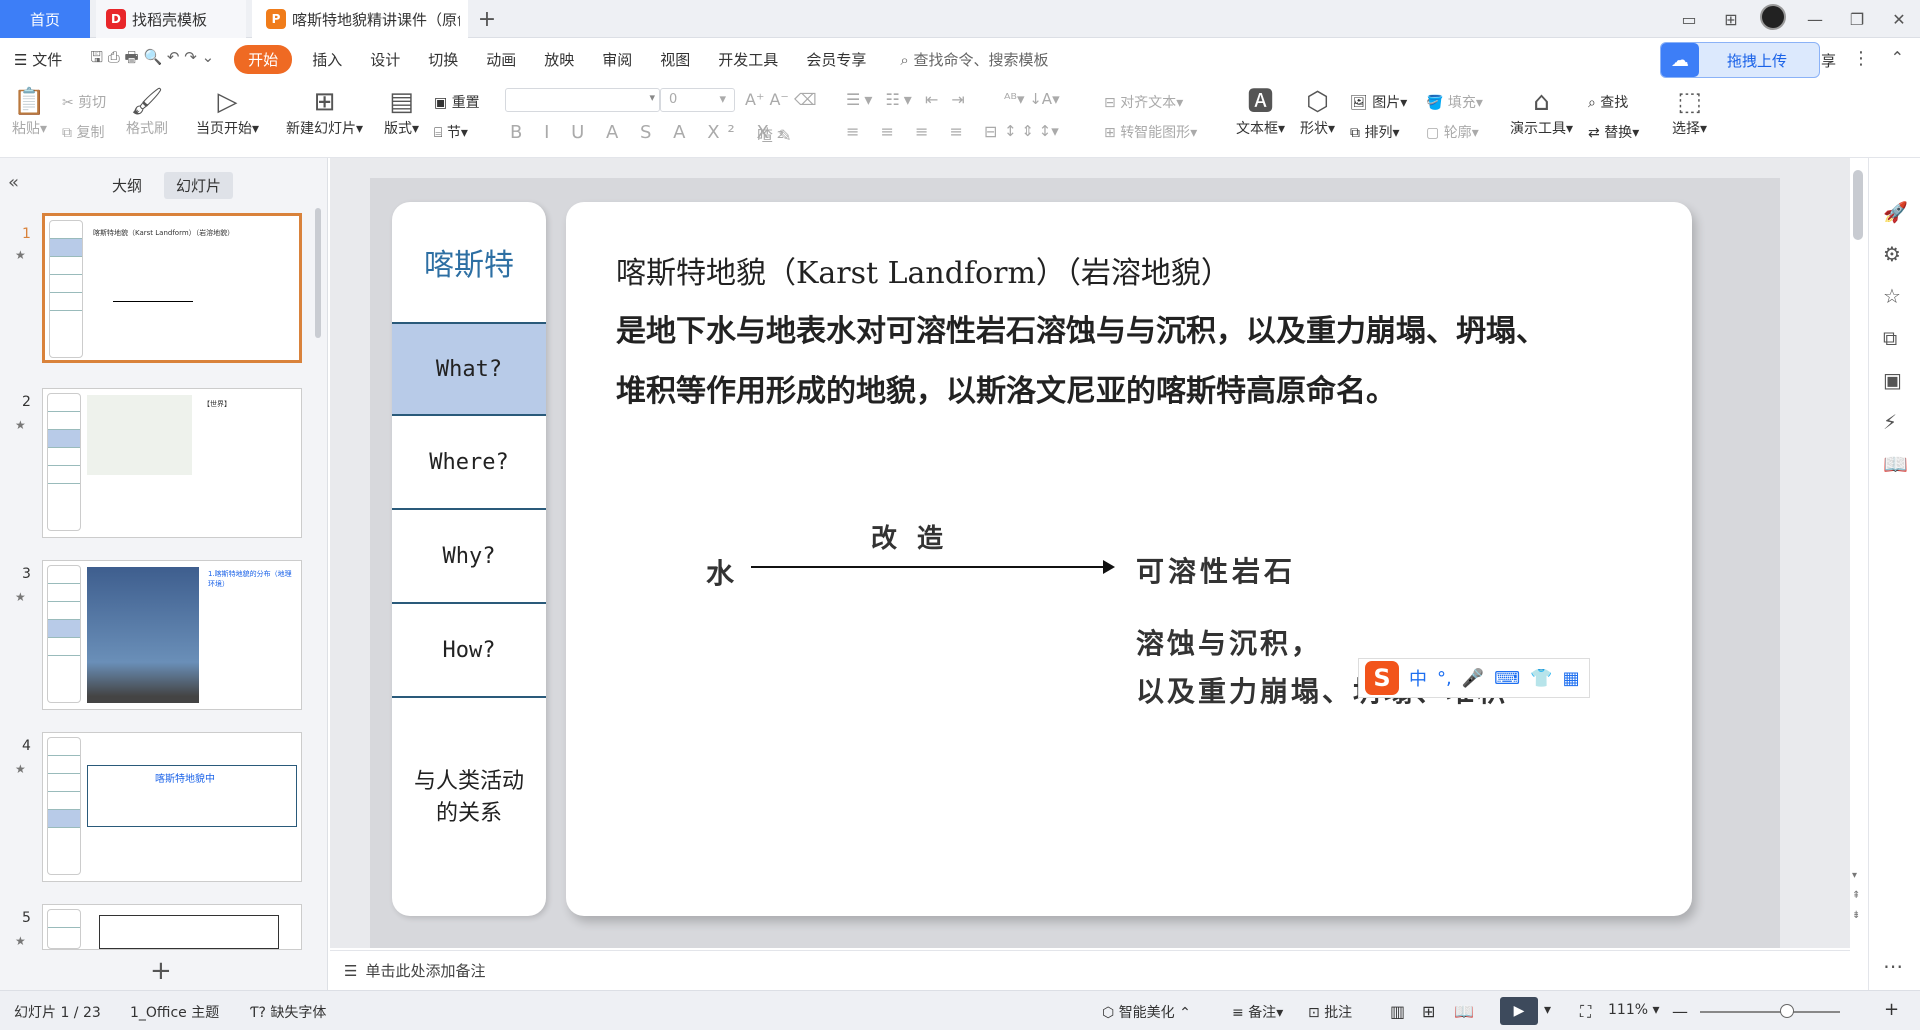 This screenshot has height=1030, width=1920. What do you see at coordinates (1857, 19) in the screenshot?
I see `restore-icon: ❐` at bounding box center [1857, 19].